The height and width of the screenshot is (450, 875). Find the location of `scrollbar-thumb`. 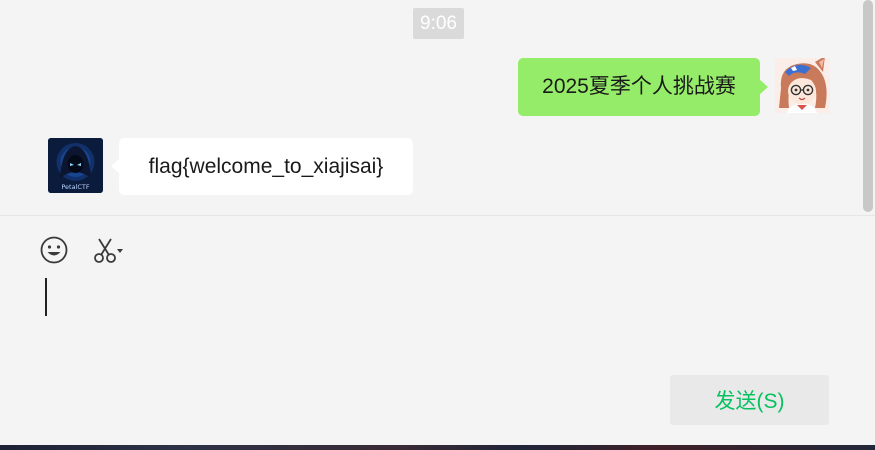

scrollbar-thumb is located at coordinates (868, 106).